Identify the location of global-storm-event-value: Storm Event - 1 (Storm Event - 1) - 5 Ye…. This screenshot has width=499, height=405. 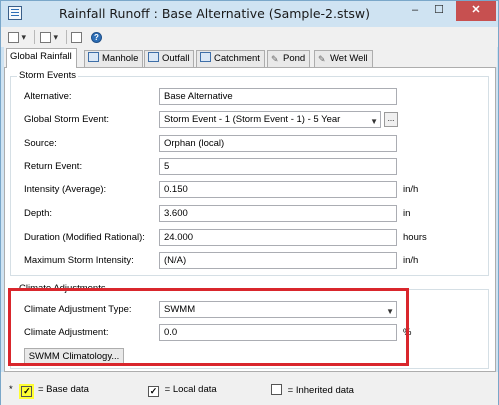
(252, 119).